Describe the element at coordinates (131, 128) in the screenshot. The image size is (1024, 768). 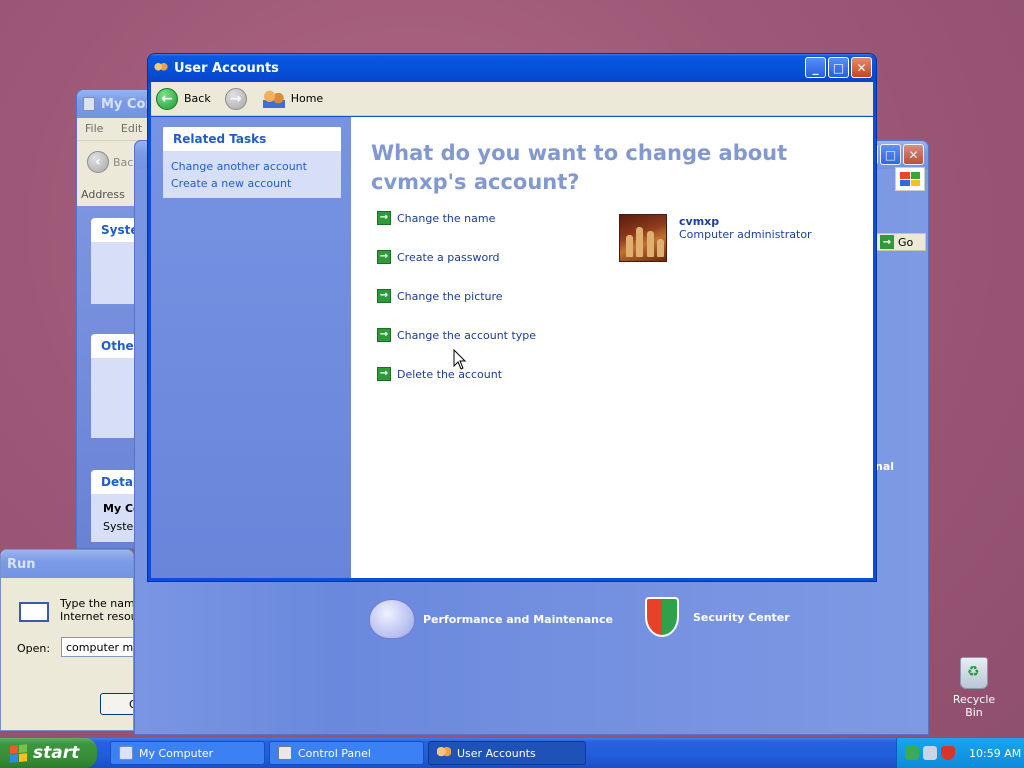
I see `menu-edit: Edit` at that location.